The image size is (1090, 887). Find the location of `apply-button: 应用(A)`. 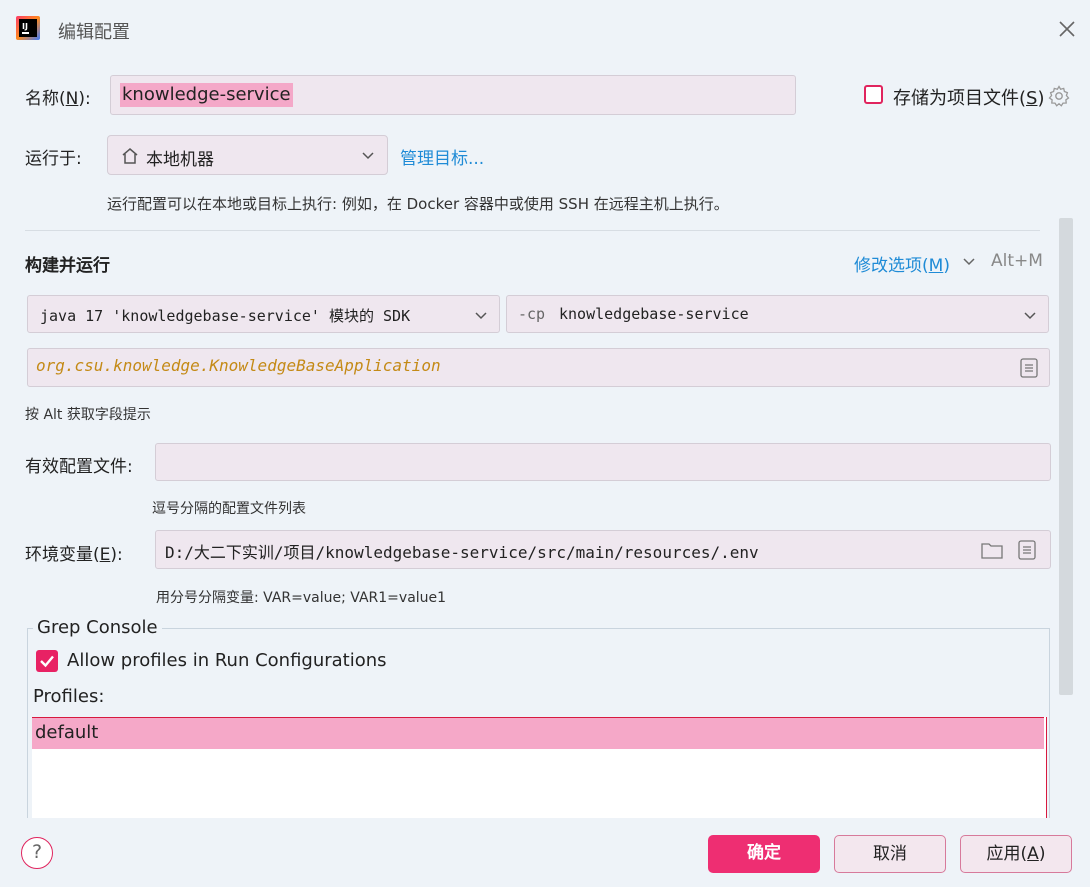

apply-button: 应用(A) is located at coordinates (1016, 854).